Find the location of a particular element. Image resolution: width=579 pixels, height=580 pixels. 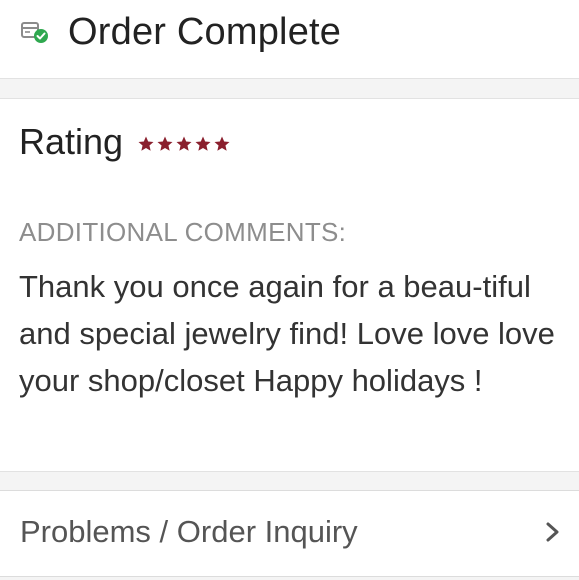

order-box-check-icon is located at coordinates (34, 32).